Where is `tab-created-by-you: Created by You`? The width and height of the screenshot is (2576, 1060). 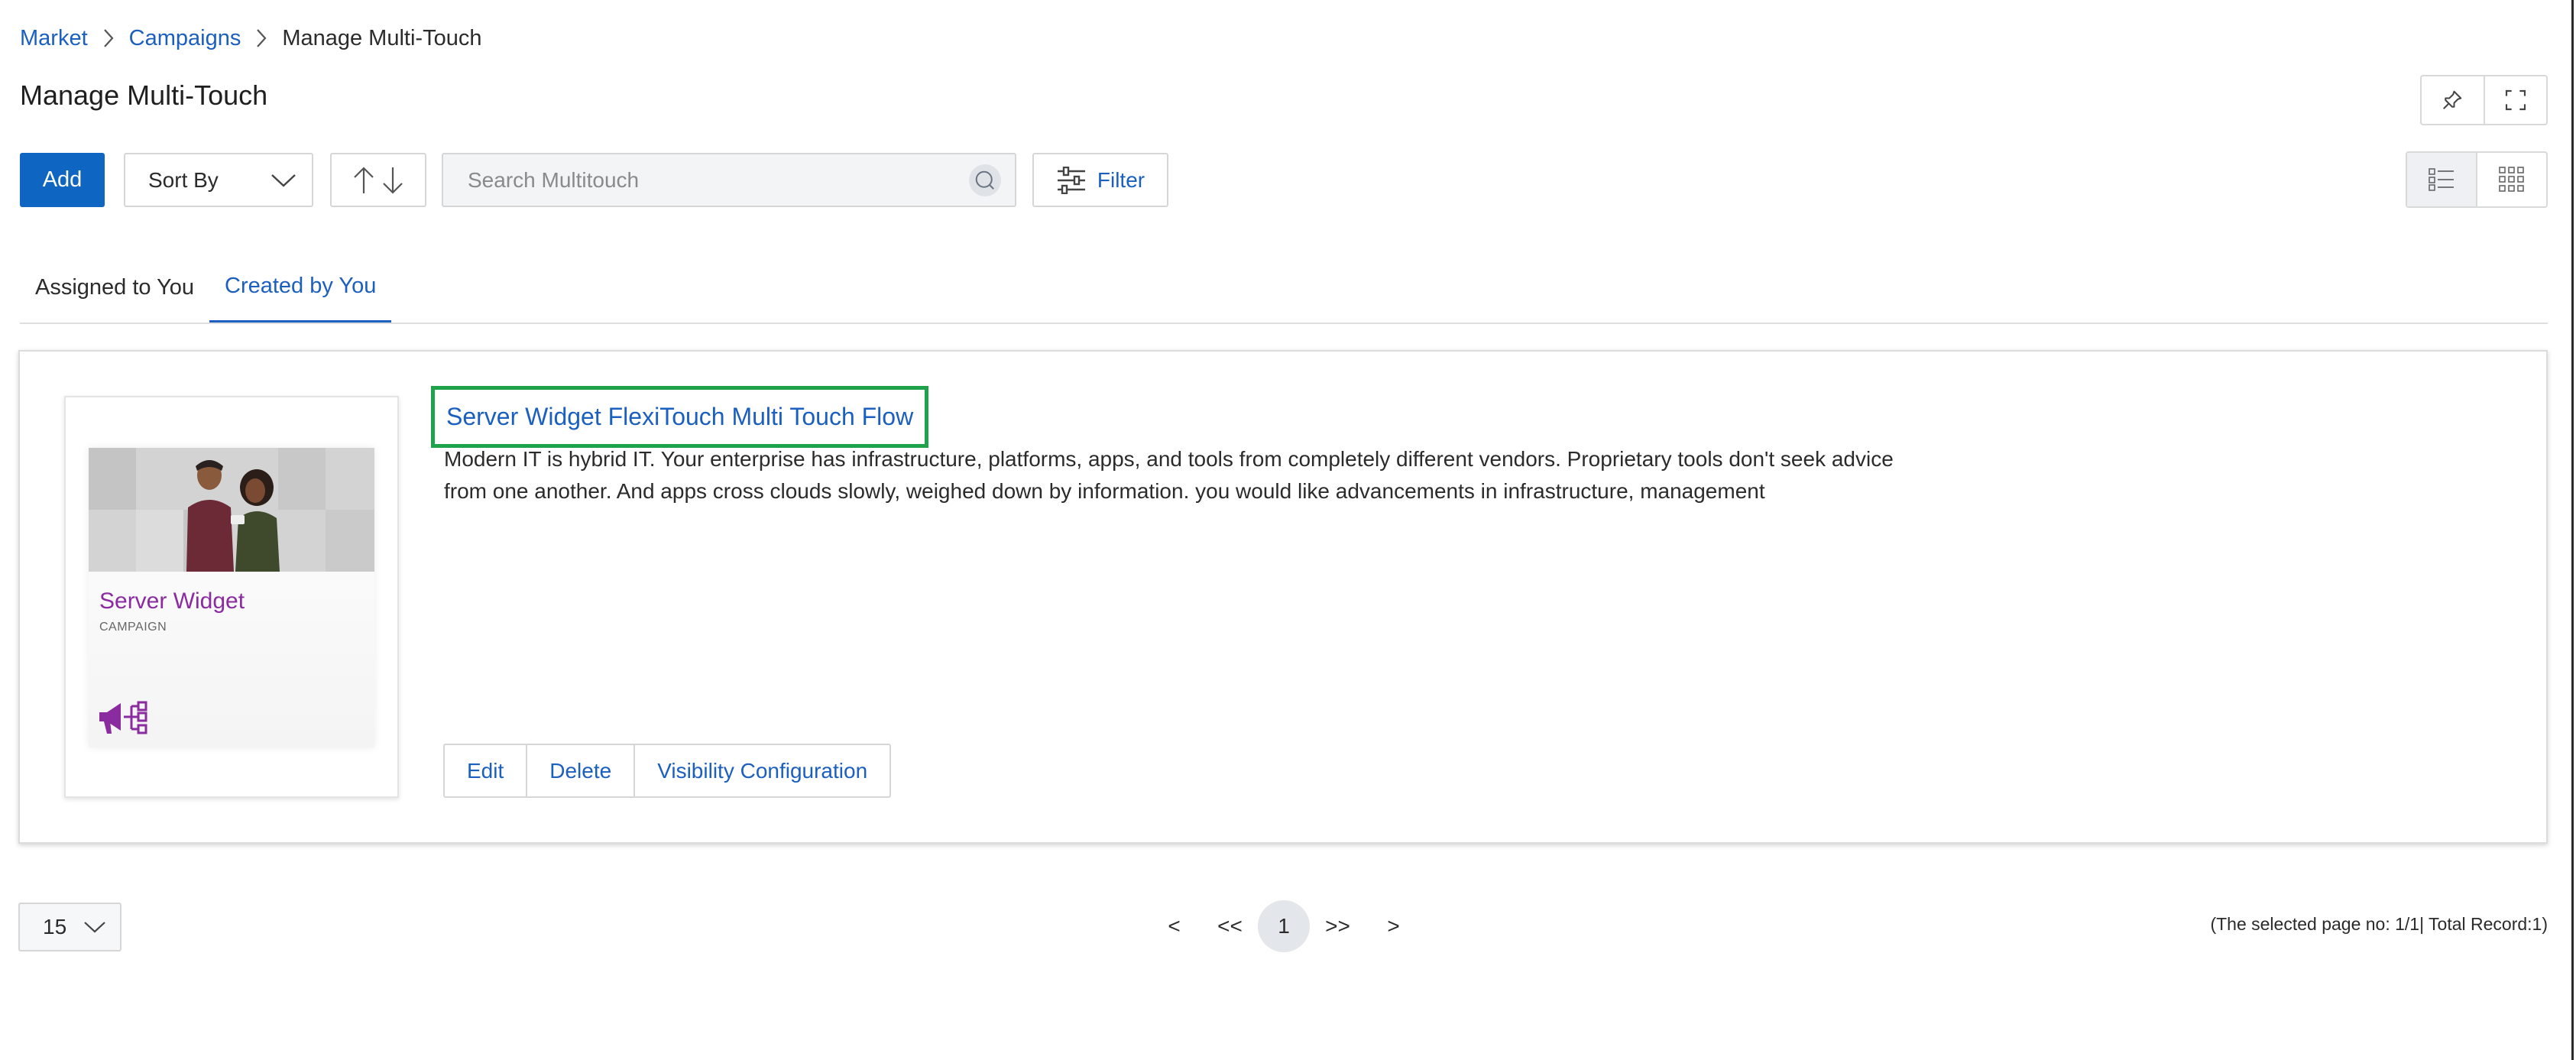 tab-created-by-you: Created by You is located at coordinates (300, 287).